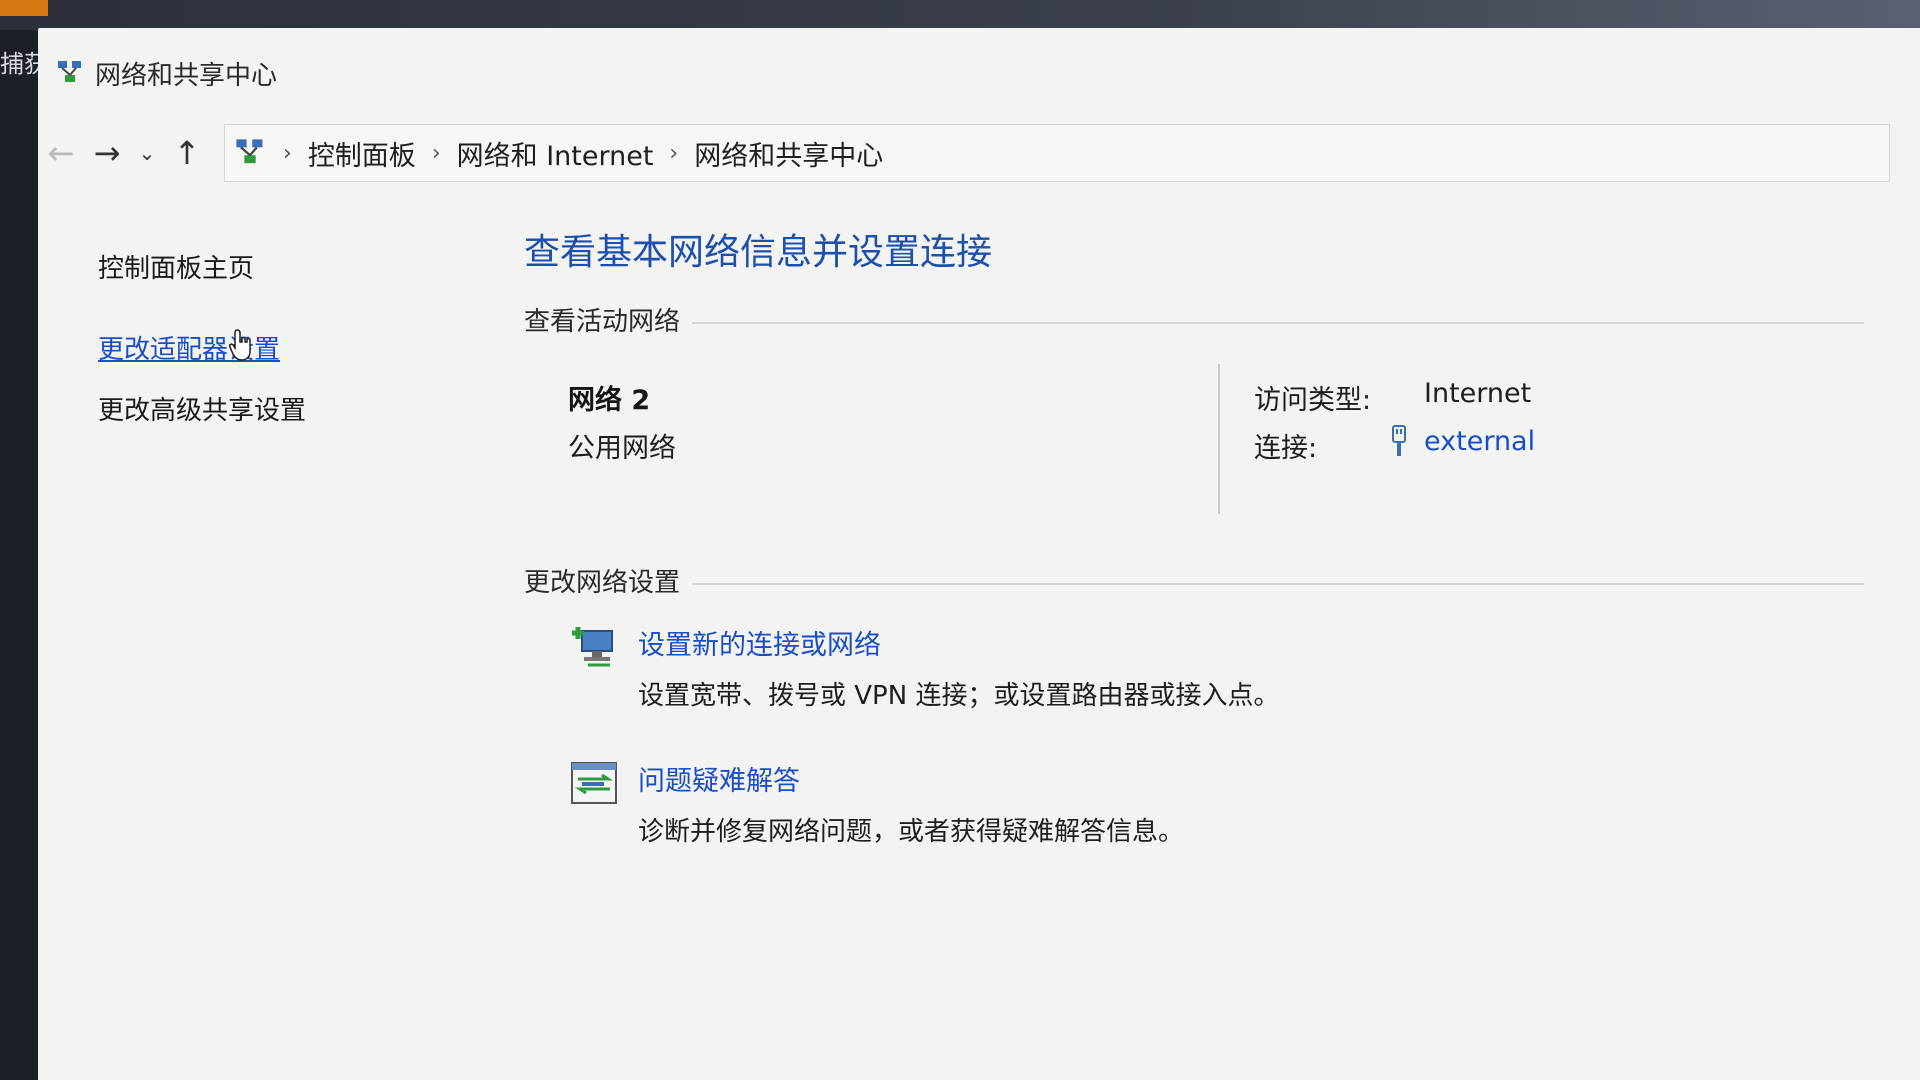 This screenshot has height=1080, width=1920. Describe the element at coordinates (1286, 448) in the screenshot. I see `connection-label: 连接:` at that location.